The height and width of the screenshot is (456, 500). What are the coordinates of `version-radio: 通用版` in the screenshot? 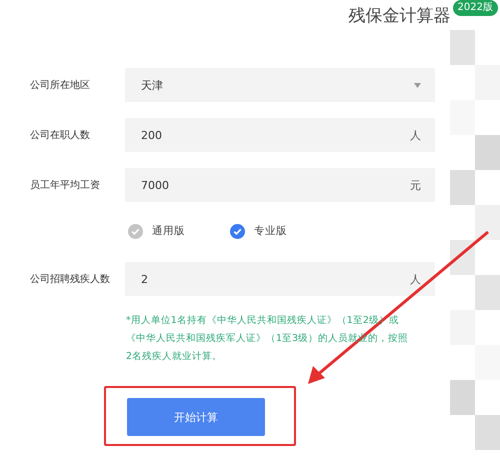 It's located at (156, 231).